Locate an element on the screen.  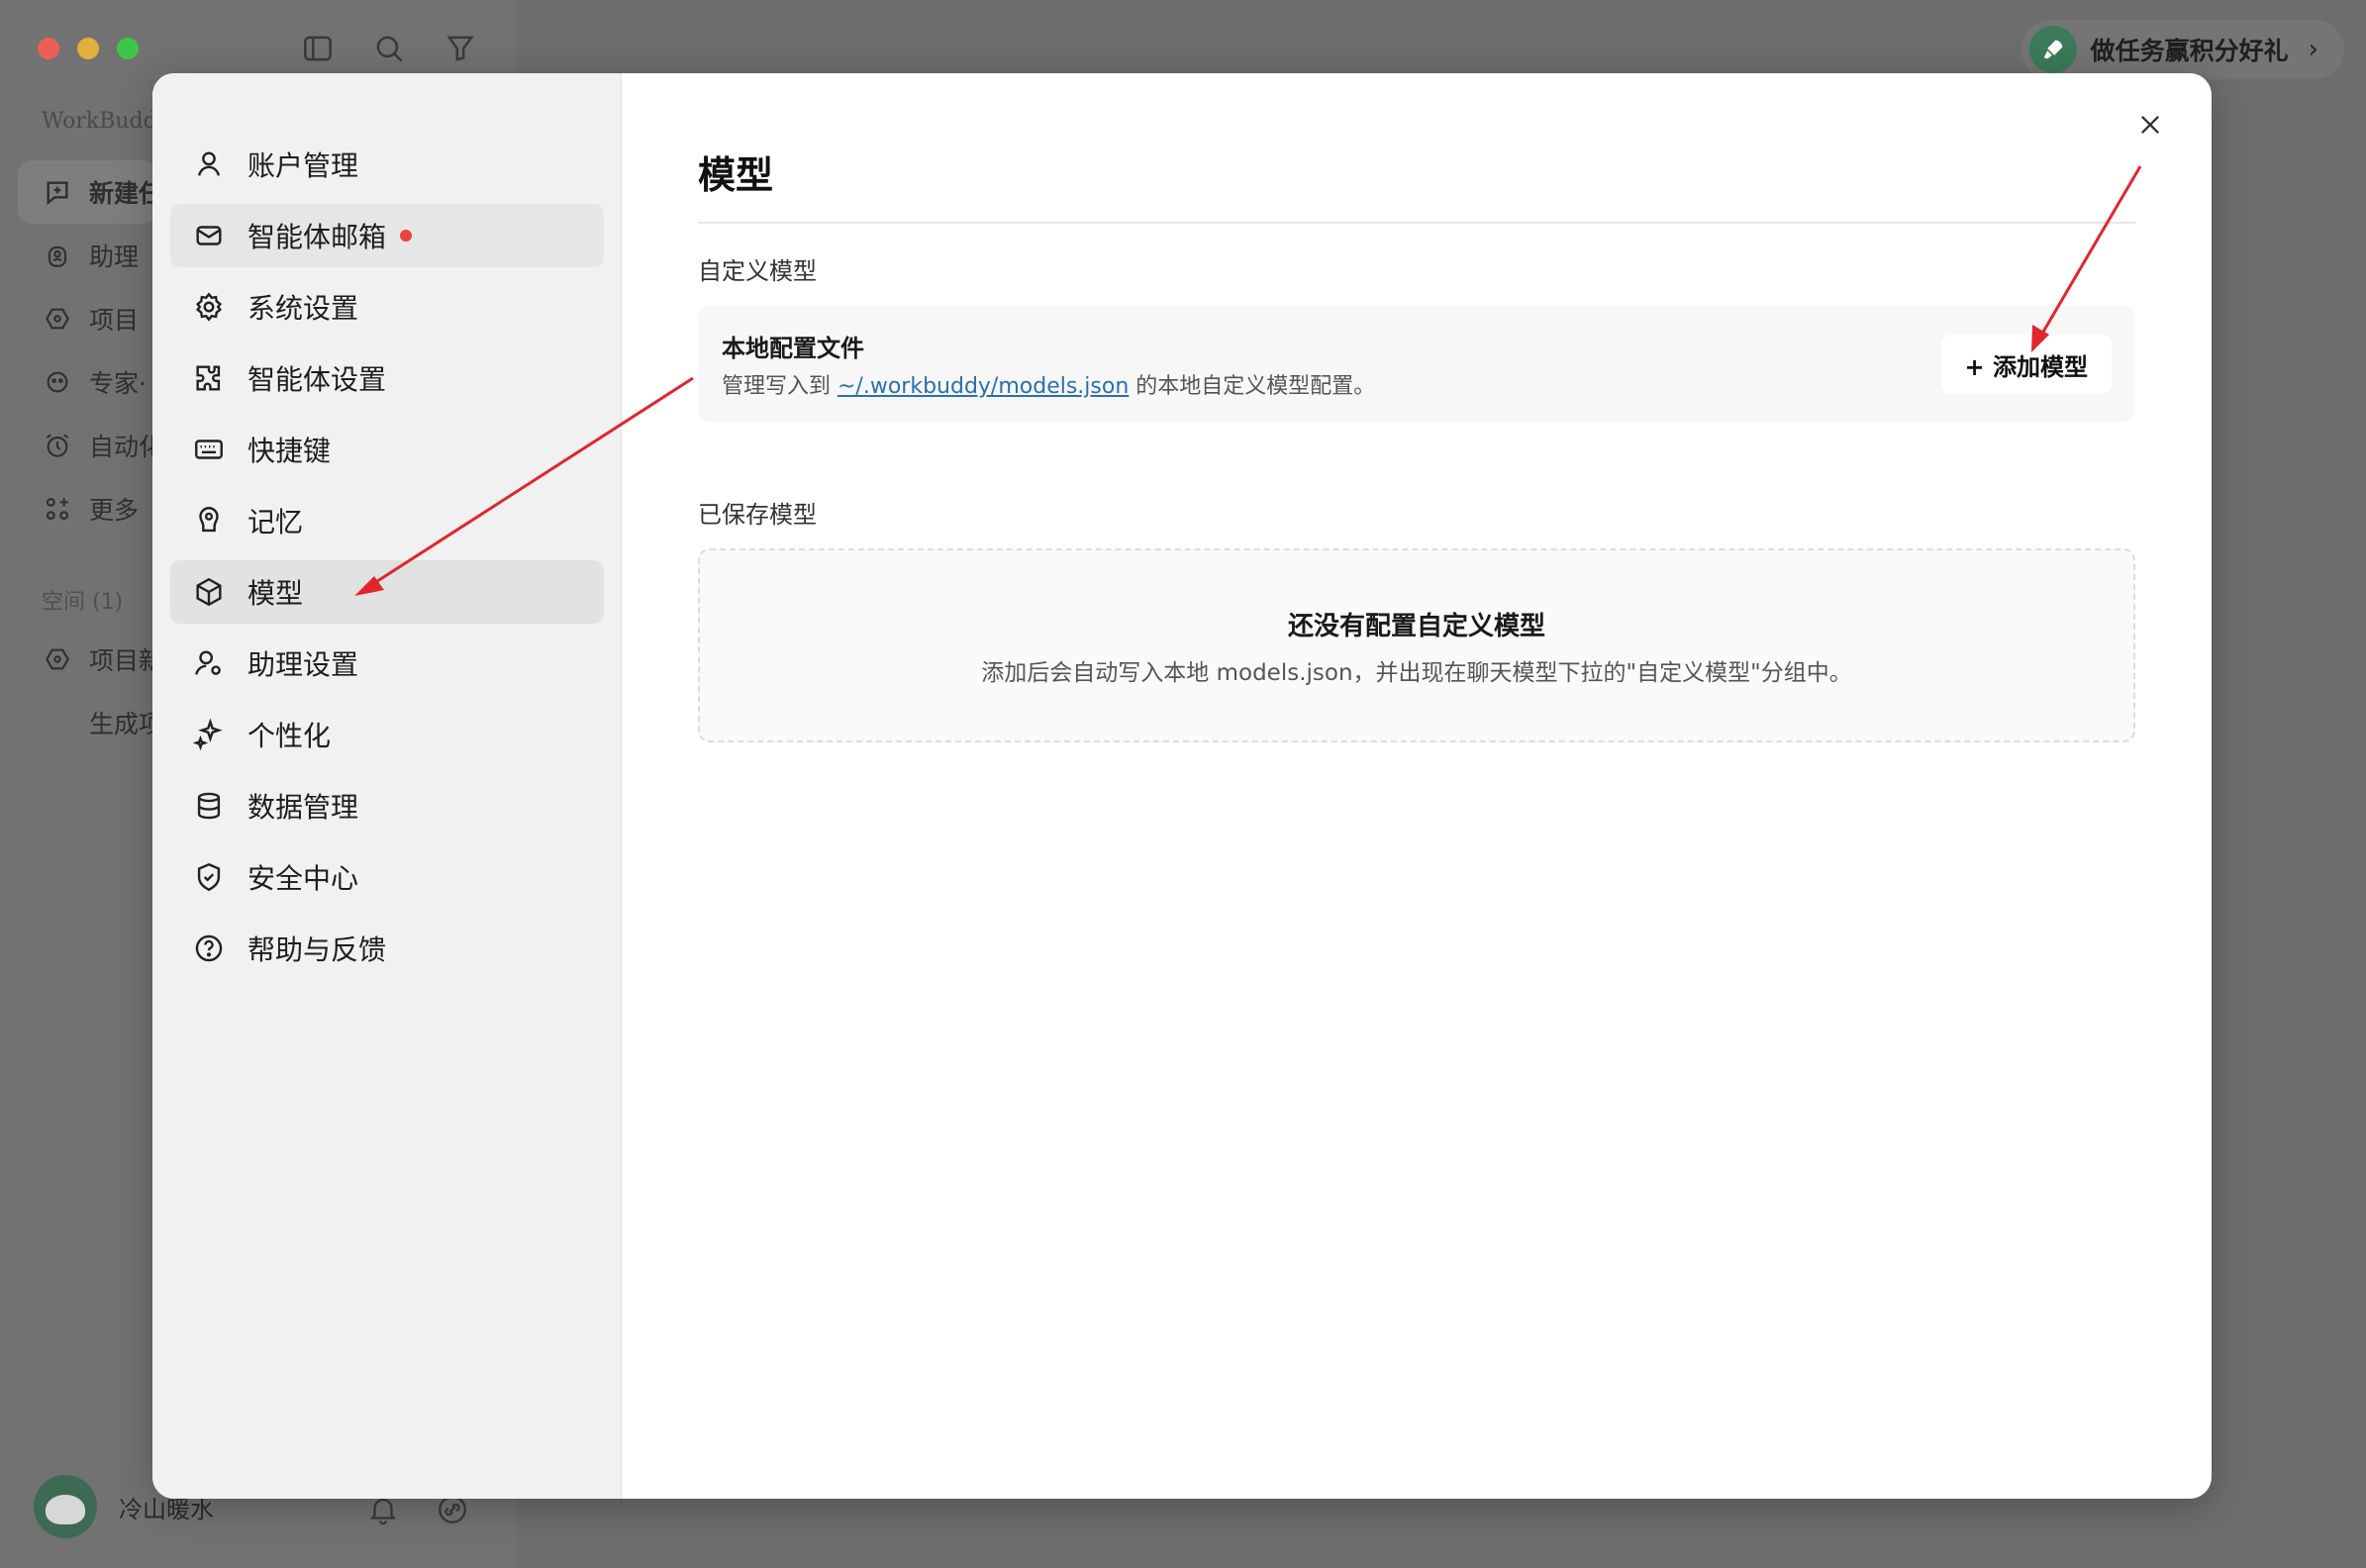
menu-item-help: 帮助与反馈 is located at coordinates (387, 948).